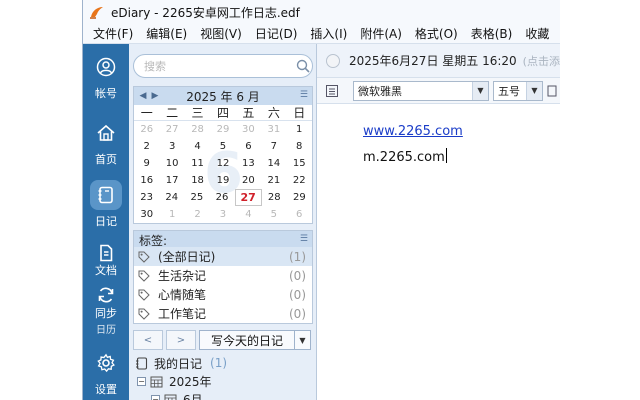 This screenshot has height=400, width=640. I want to click on menu-item: 收藏, so click(537, 33).